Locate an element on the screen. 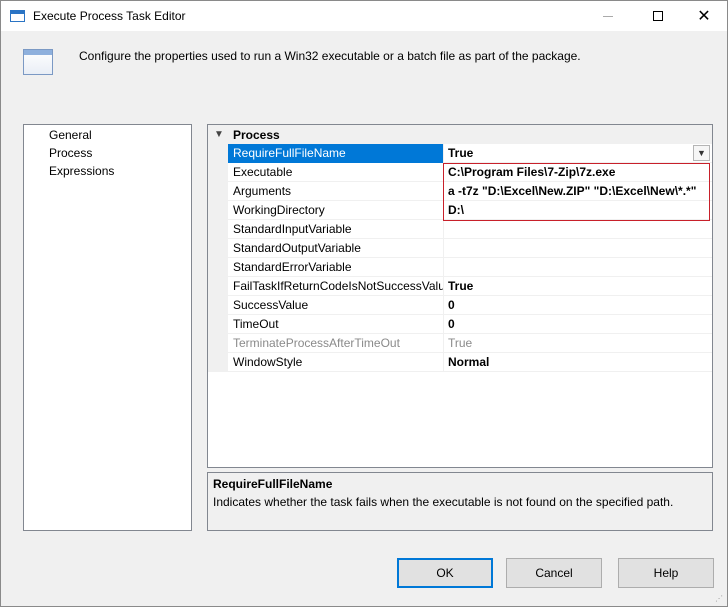 This screenshot has height=607, width=728. property-name: SuccessValue is located at coordinates (336, 305).